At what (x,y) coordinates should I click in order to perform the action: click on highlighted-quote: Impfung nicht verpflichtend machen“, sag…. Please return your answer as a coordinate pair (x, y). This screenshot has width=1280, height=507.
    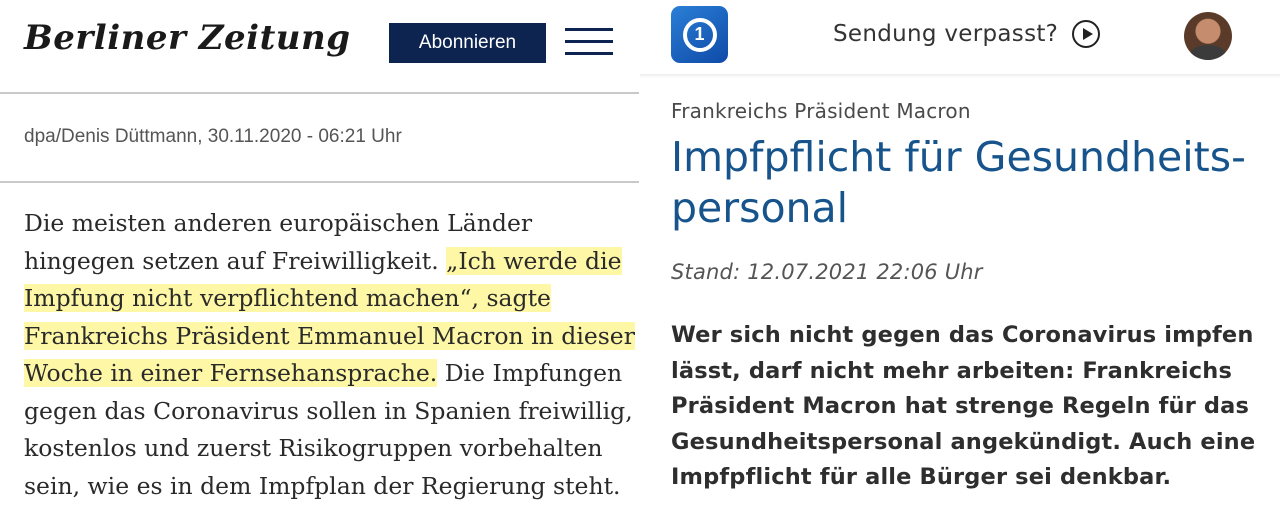
    Looking at the image, I should click on (287, 298).